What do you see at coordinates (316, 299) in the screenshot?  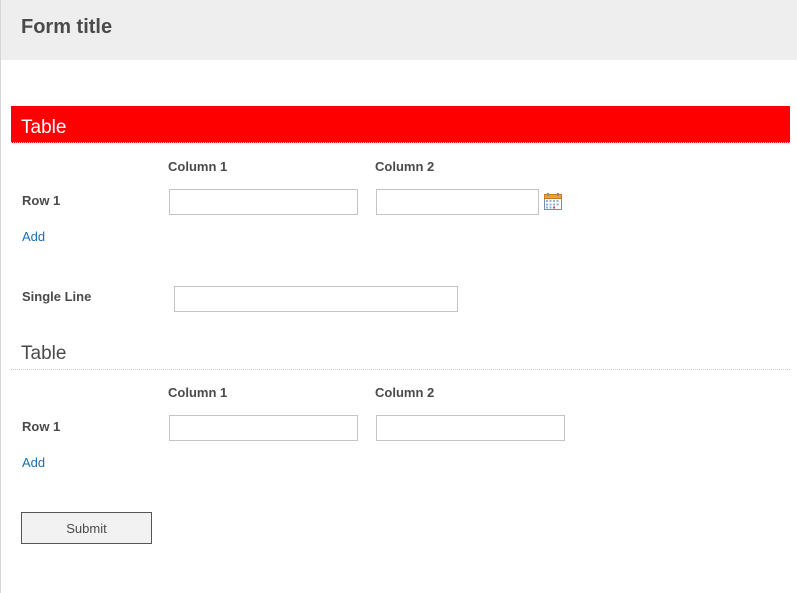 I see `single-line-input` at bounding box center [316, 299].